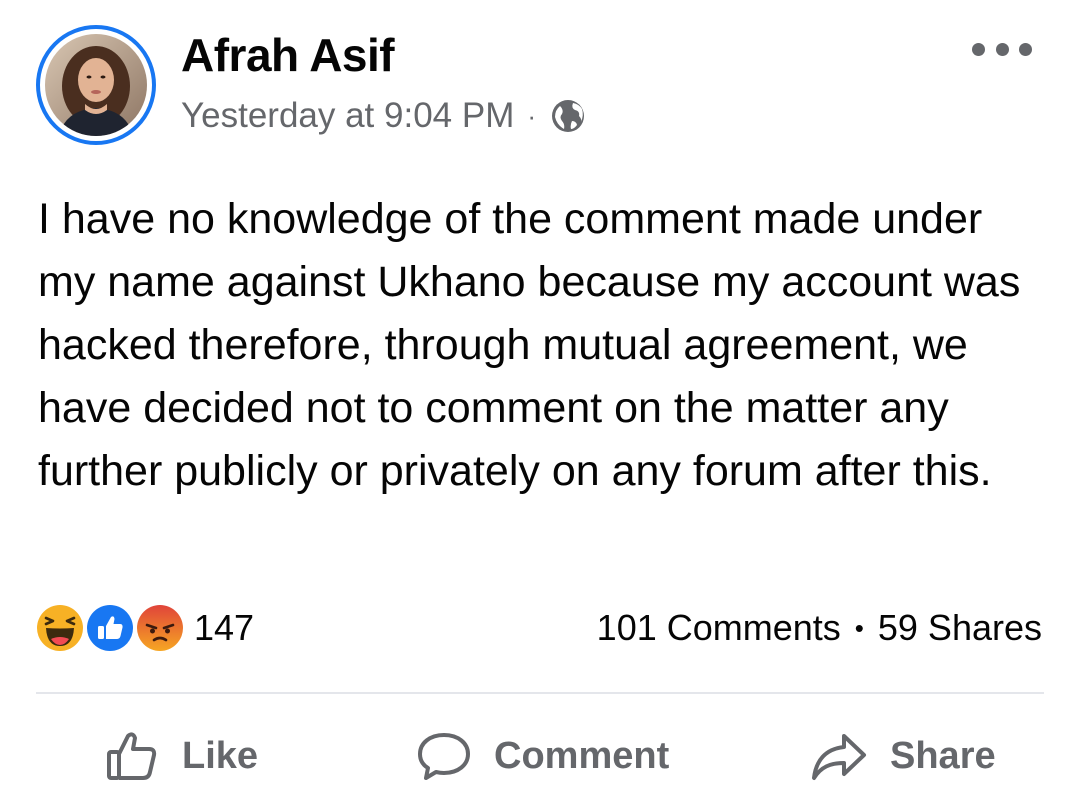 The height and width of the screenshot is (804, 1080). I want to click on post-timestamp: Yesterday at 9:04 PM, so click(347, 116).